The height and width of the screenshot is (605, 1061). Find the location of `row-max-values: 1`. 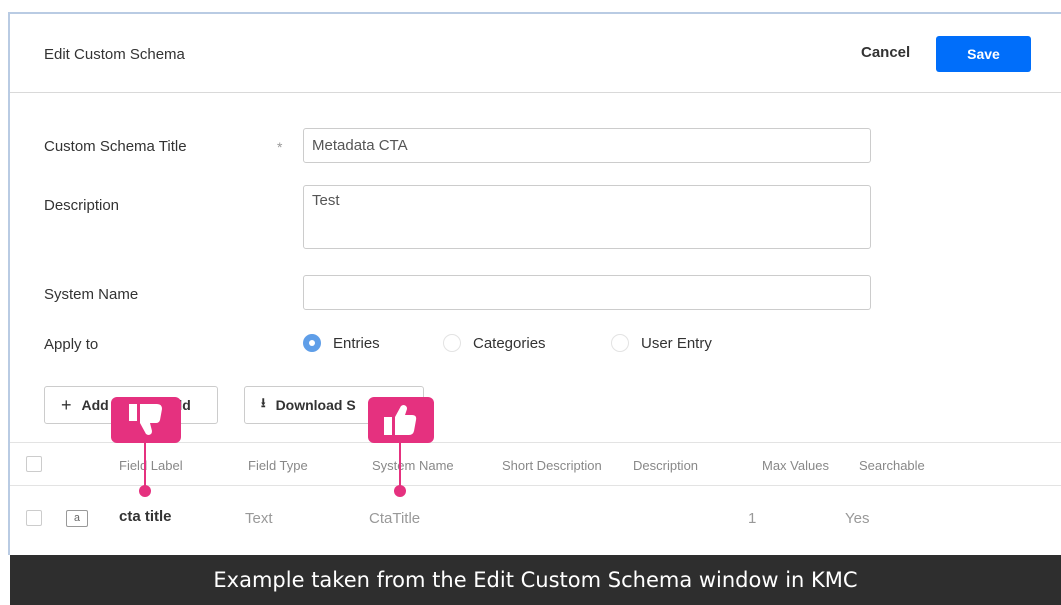

row-max-values: 1 is located at coordinates (752, 518).